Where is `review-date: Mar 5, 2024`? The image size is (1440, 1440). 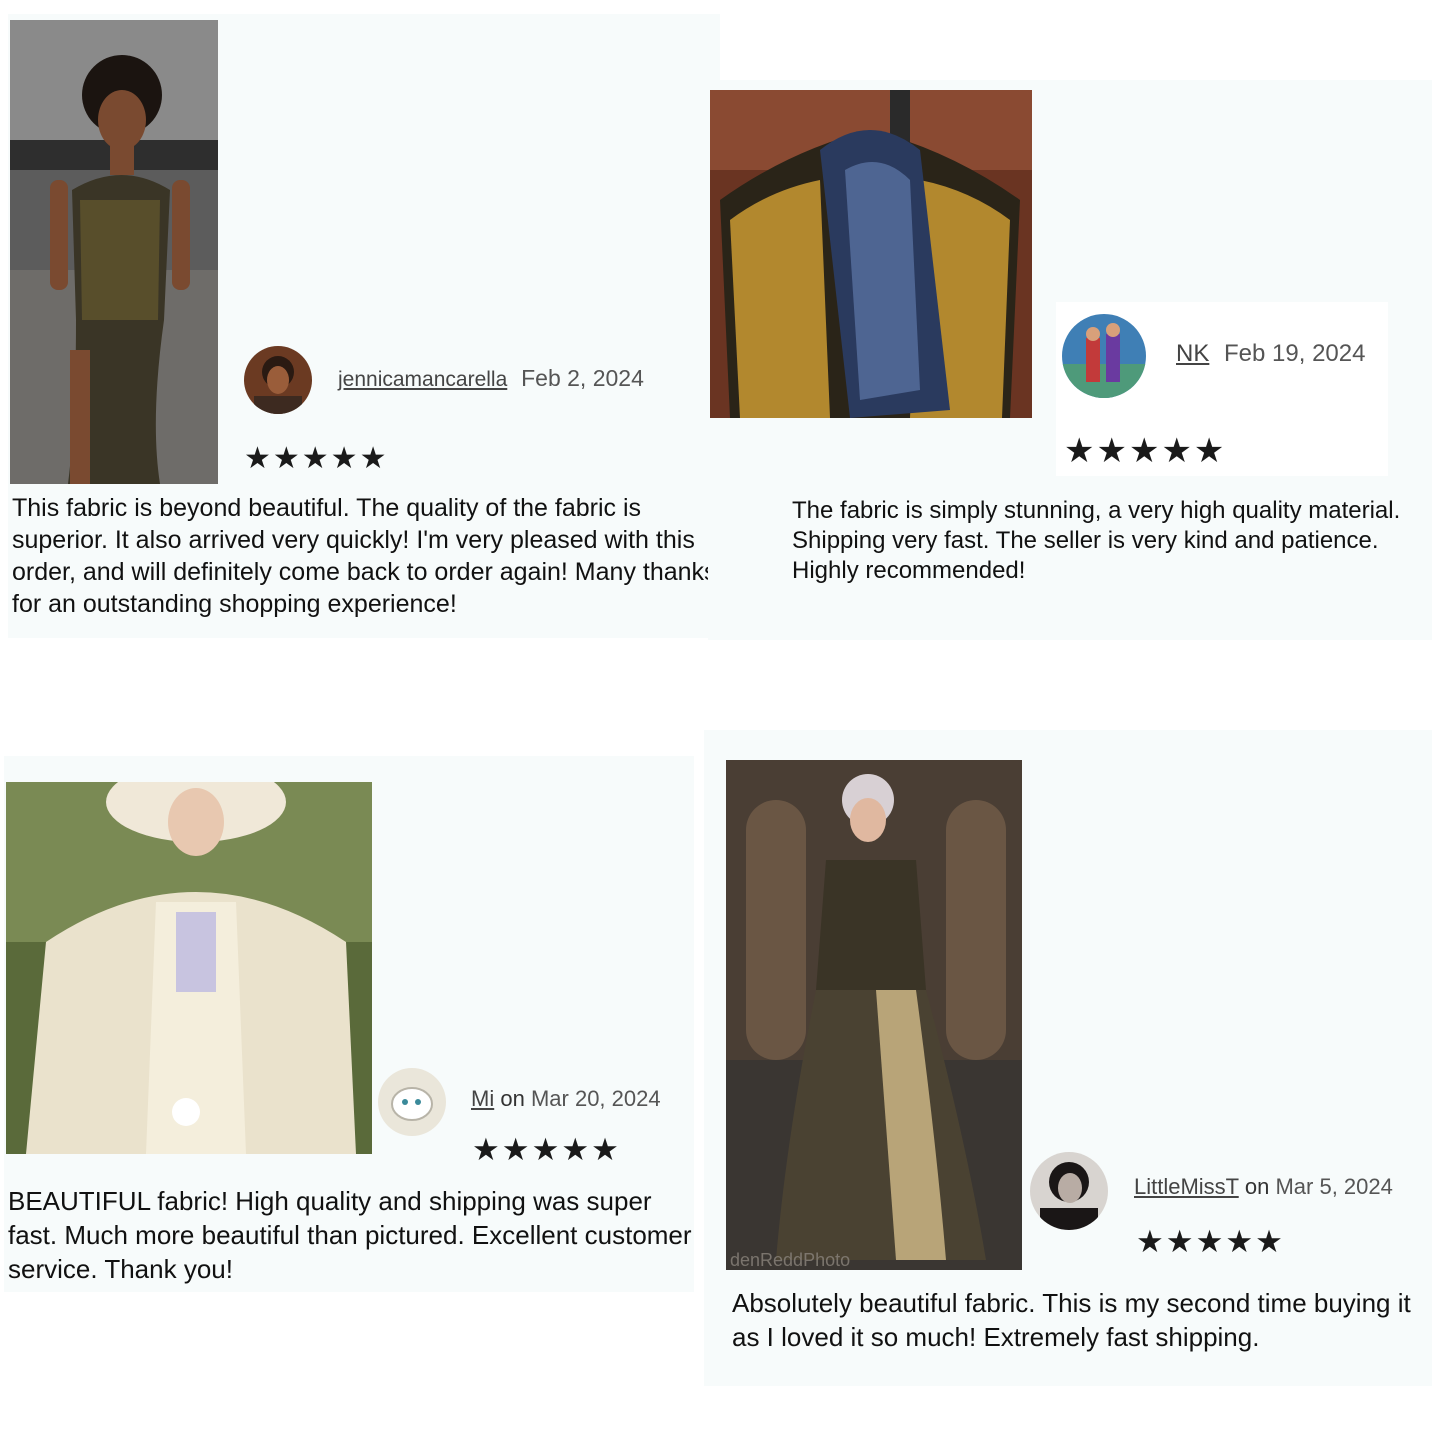 review-date: Mar 5, 2024 is located at coordinates (1334, 1186).